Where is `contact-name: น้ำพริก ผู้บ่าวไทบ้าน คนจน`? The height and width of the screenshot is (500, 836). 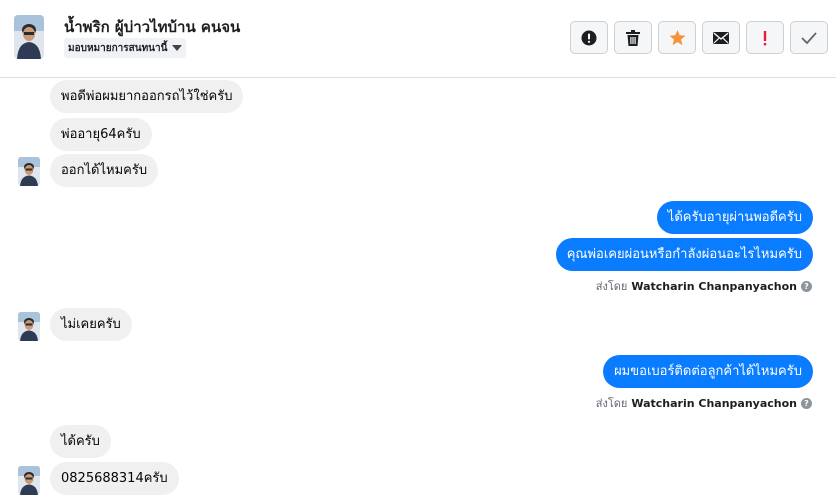
contact-name: น้ำพริก ผู้บ่าวไทบ้าน คนจน is located at coordinates (152, 27).